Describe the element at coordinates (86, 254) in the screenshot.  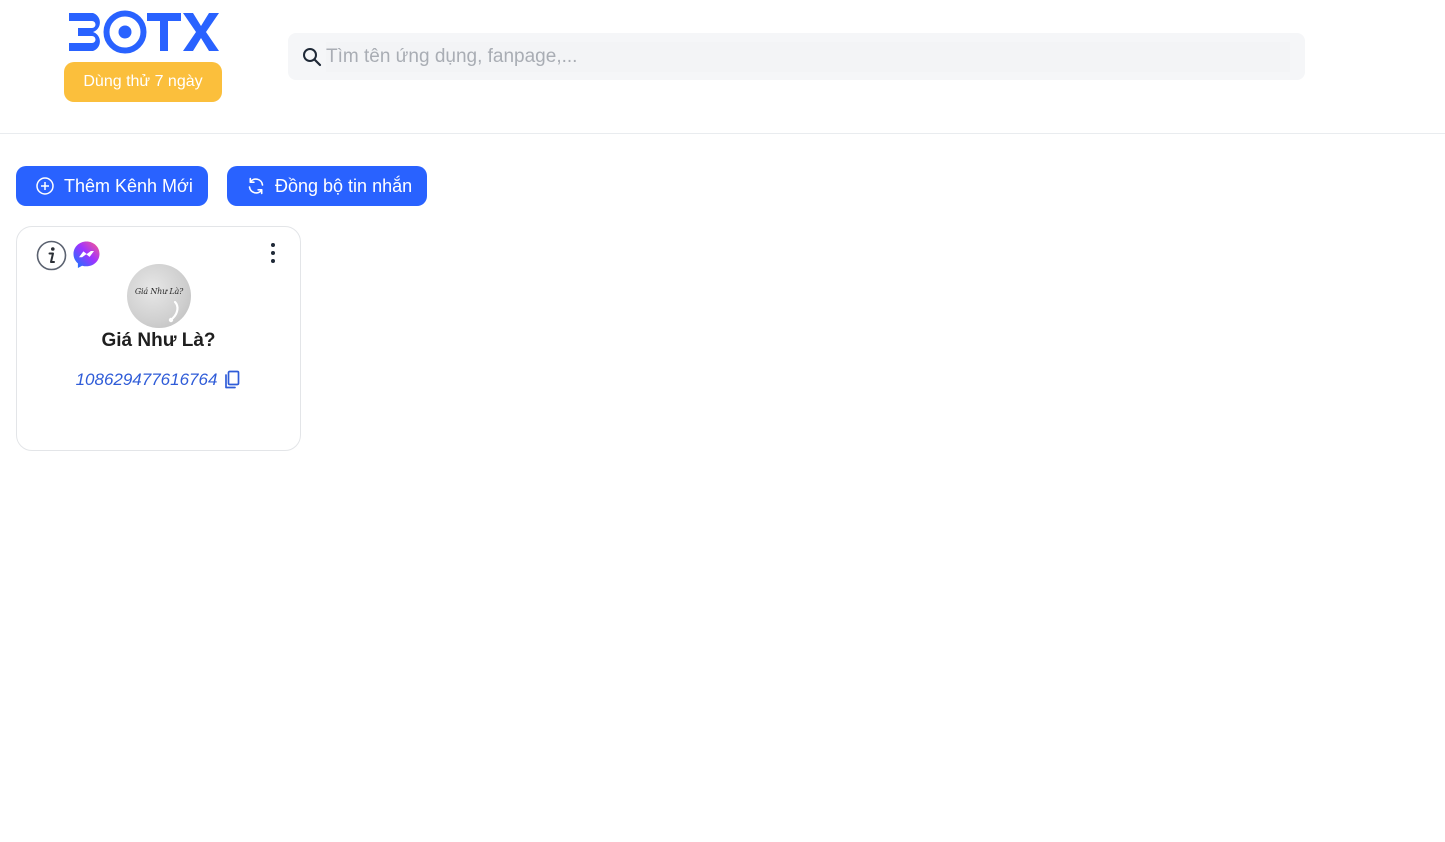
I see `messenger-icon` at that location.